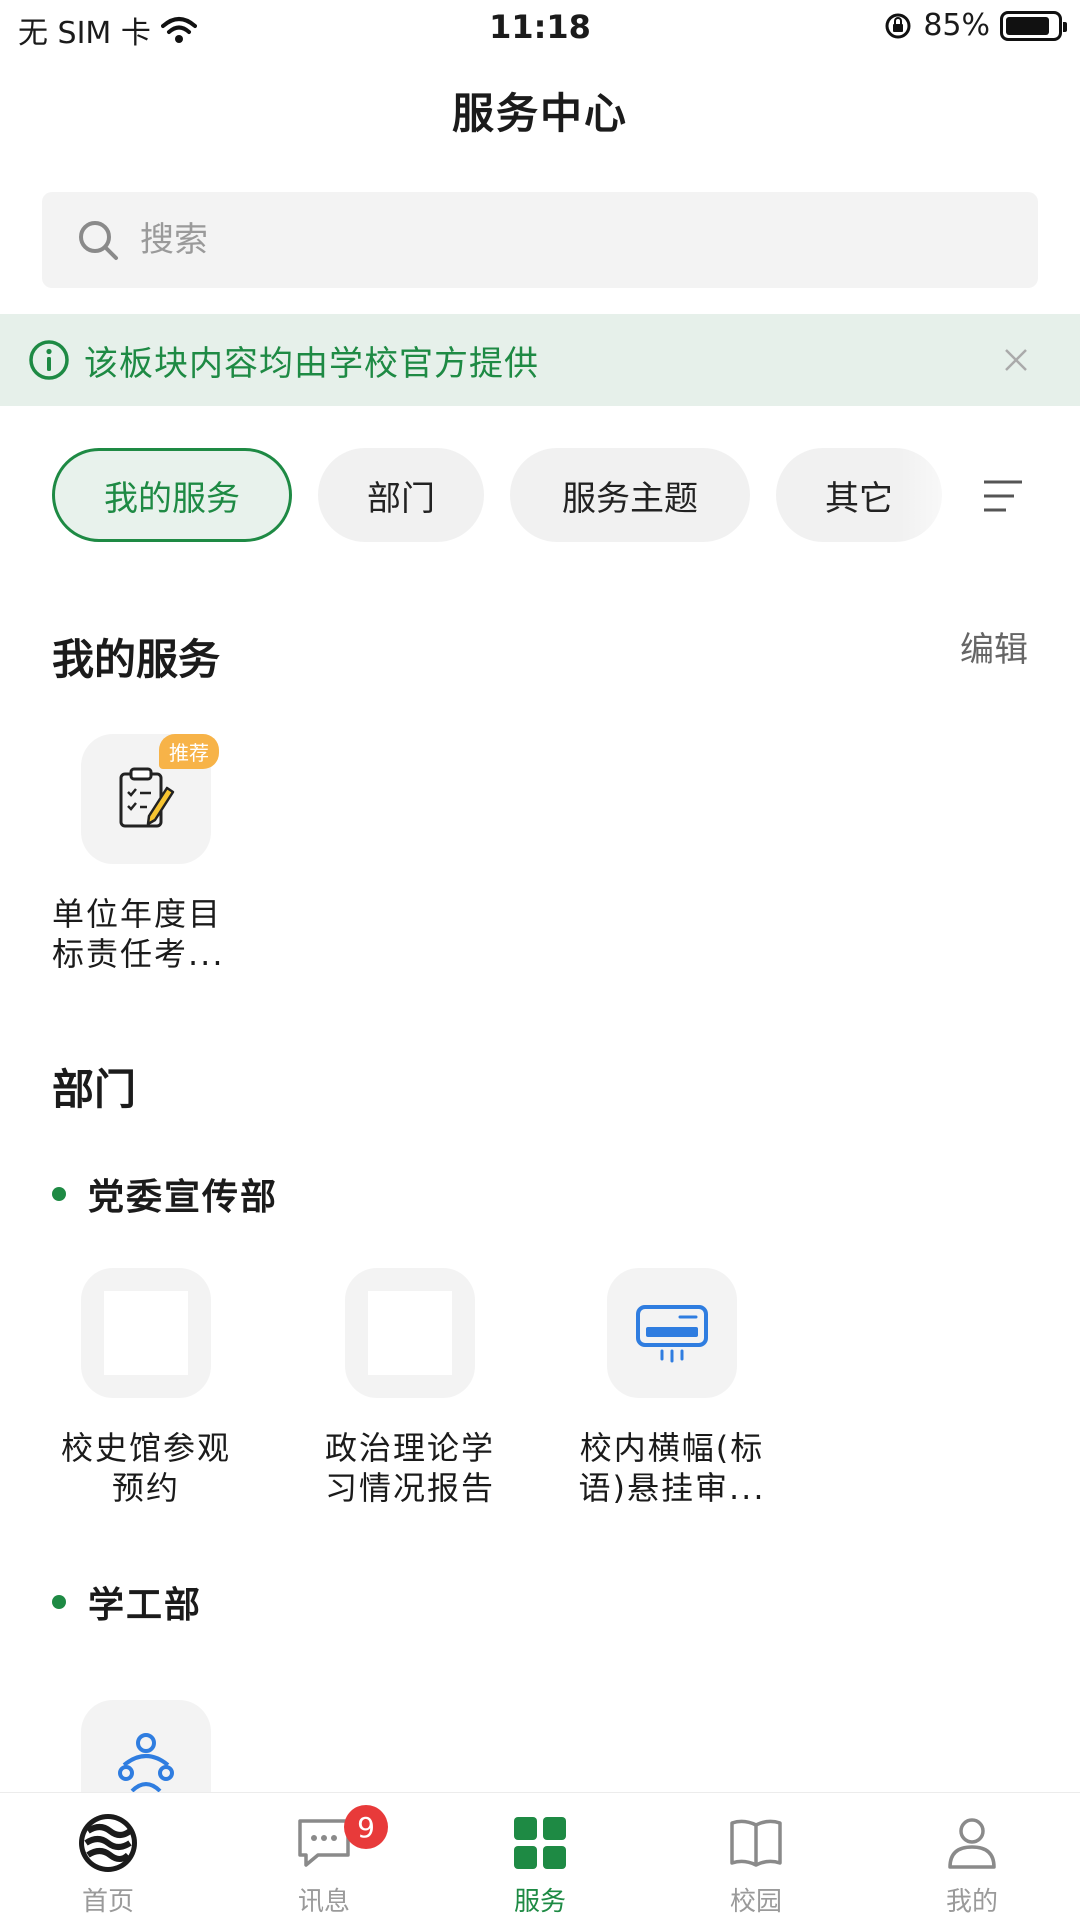 The height and width of the screenshot is (1920, 1080). I want to click on search-bar, so click(540, 240).